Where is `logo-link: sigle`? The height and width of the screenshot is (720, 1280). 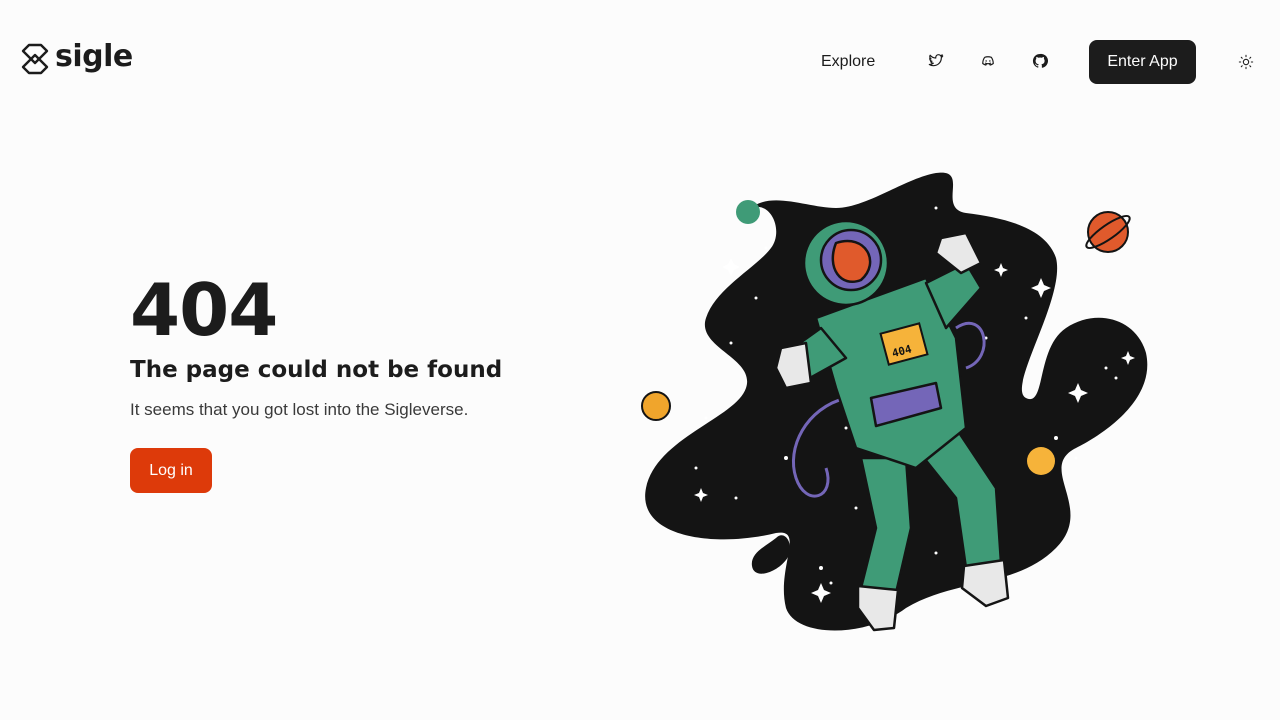
logo-link: sigle is located at coordinates (76, 59).